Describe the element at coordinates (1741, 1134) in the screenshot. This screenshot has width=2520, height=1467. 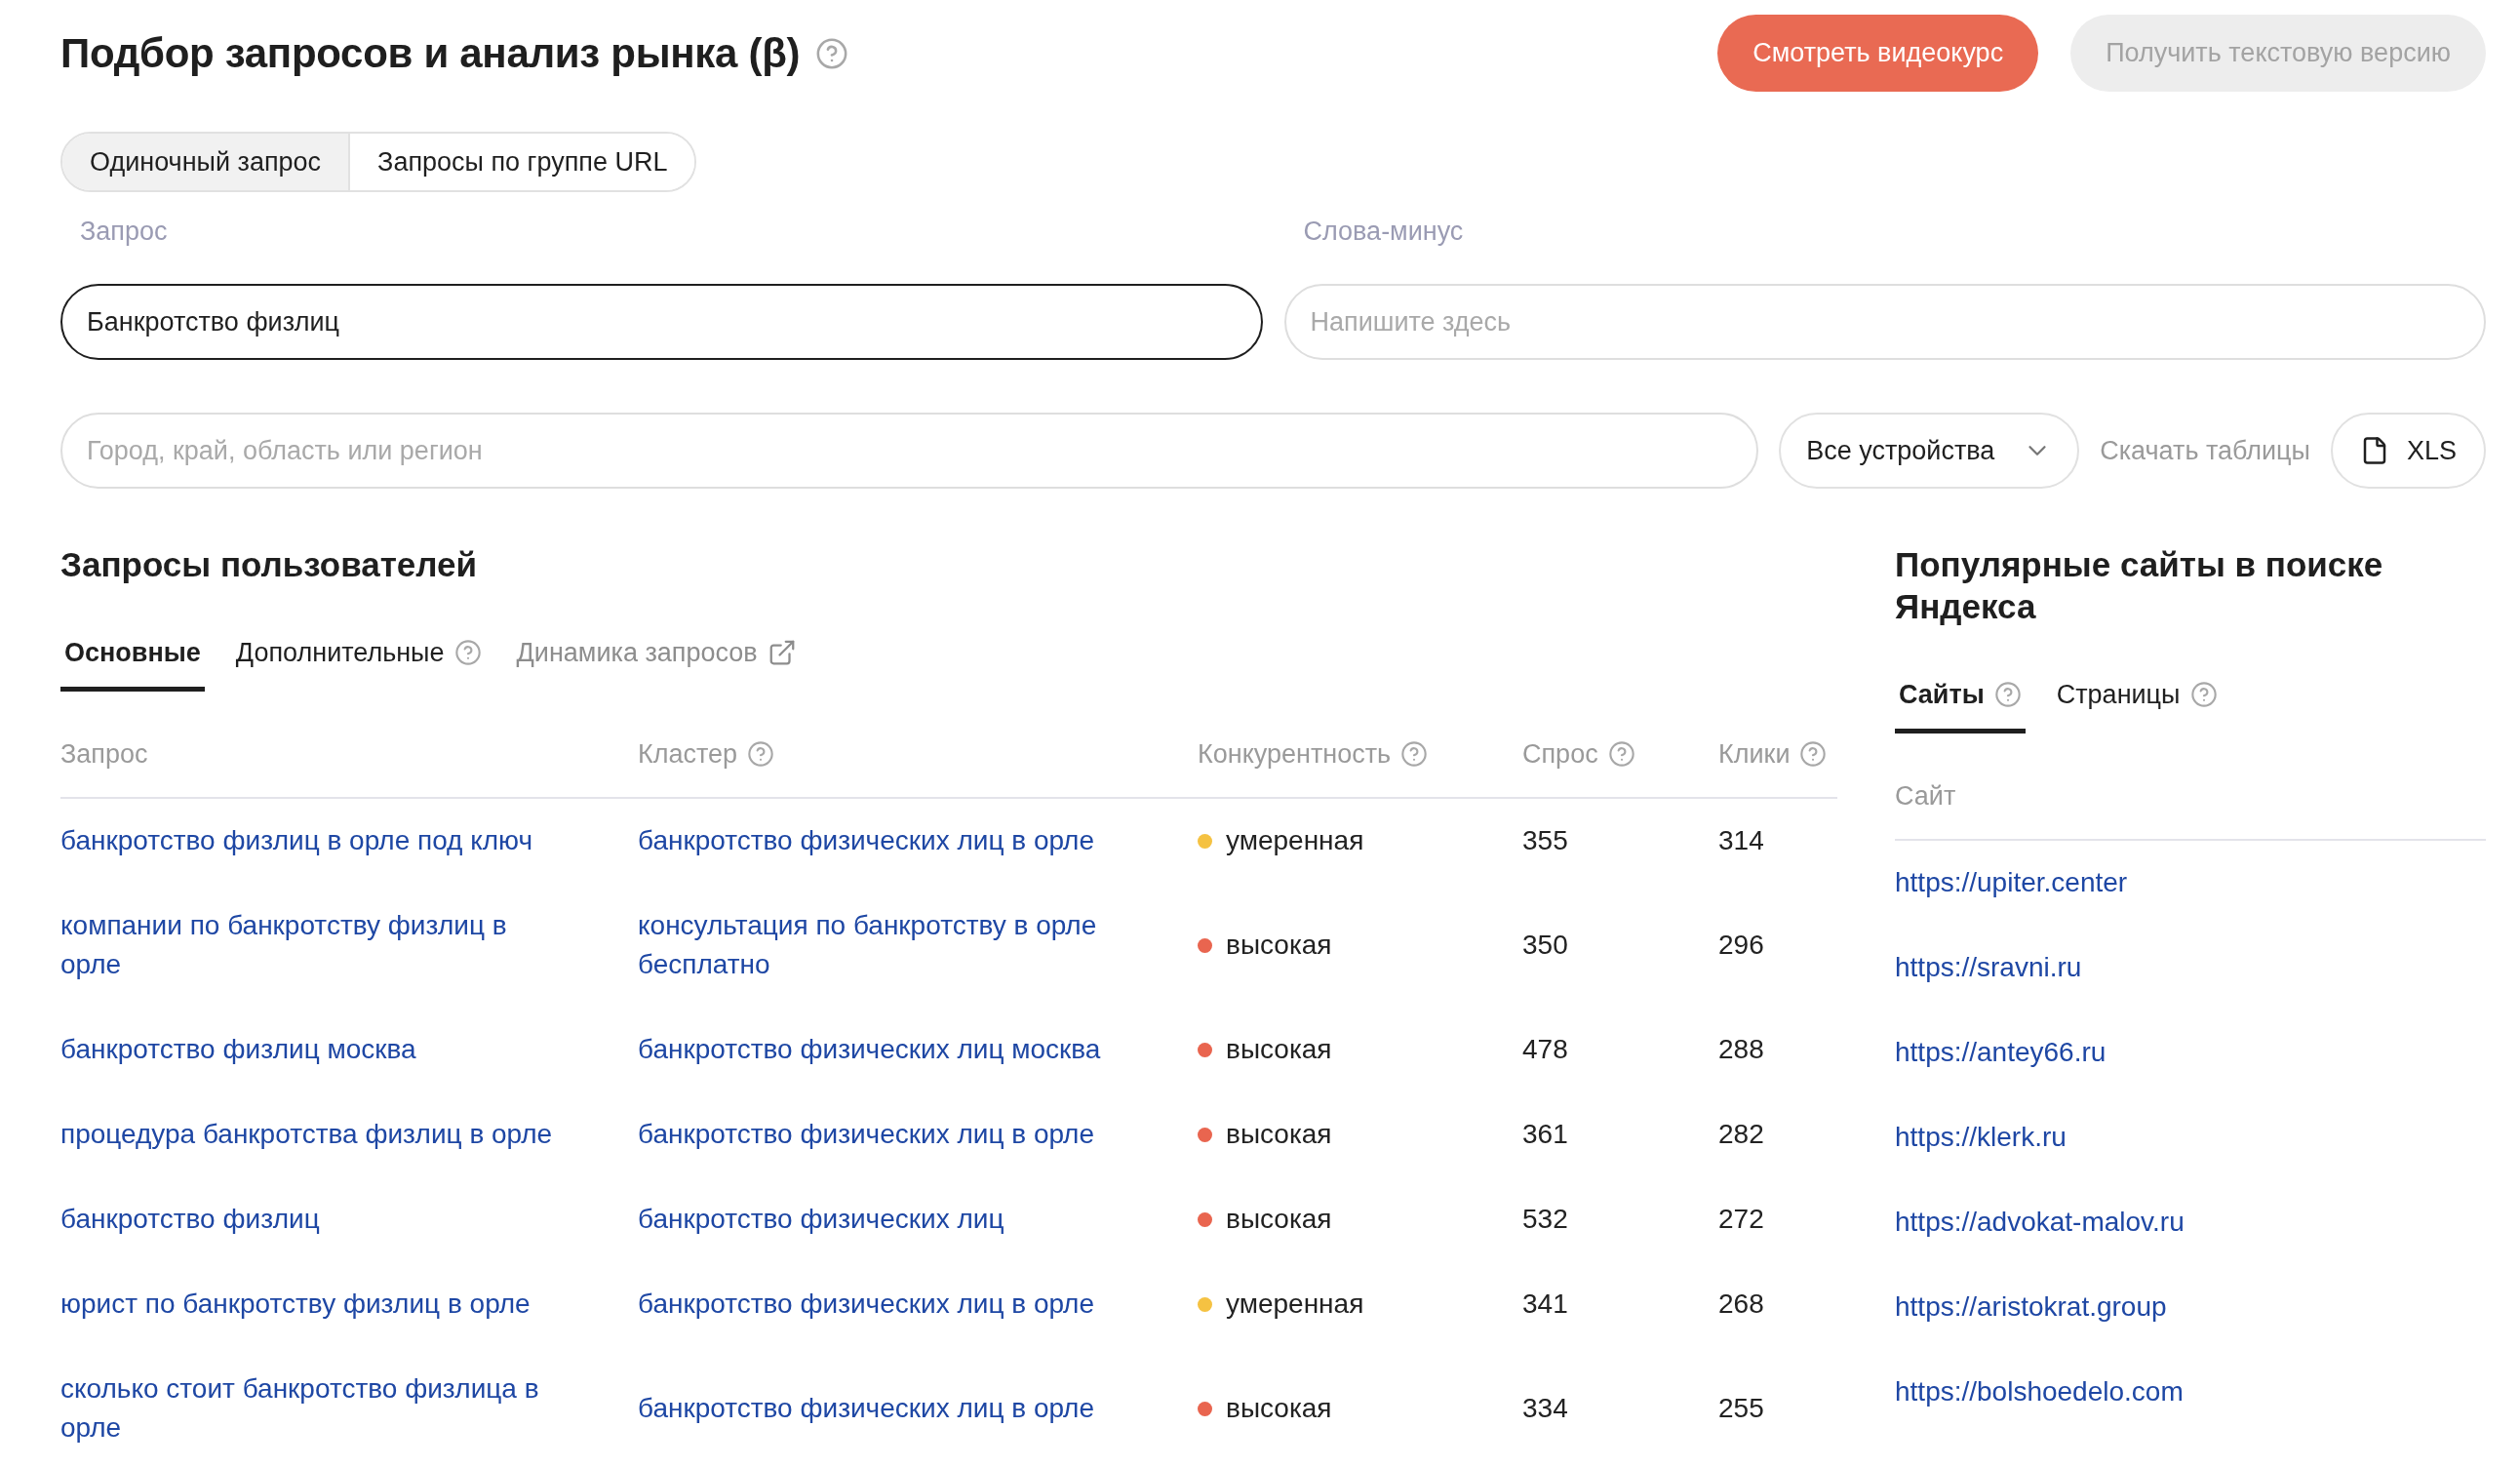
I see `clicks-value: 282` at that location.